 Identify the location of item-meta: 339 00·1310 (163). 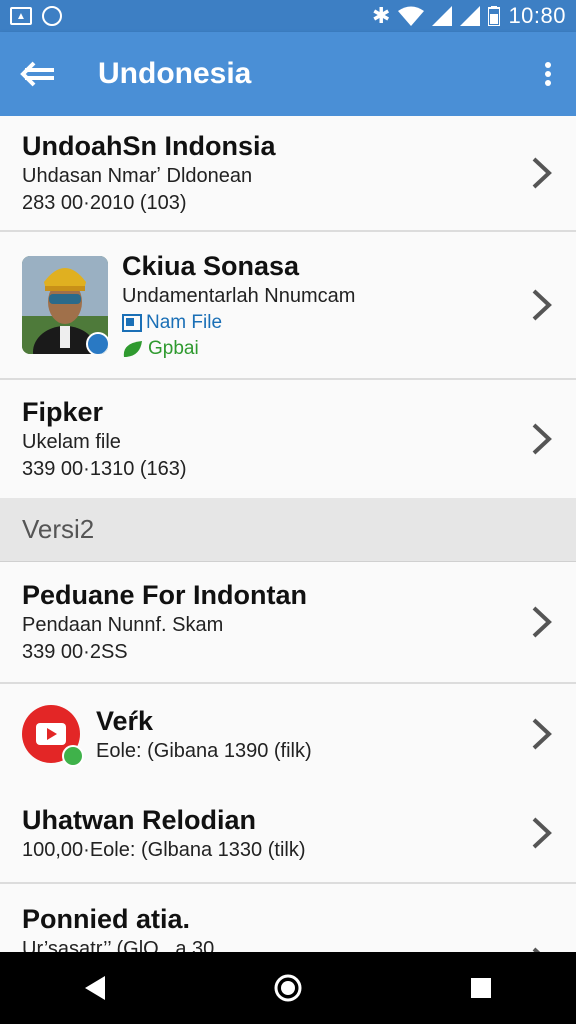
(104, 469).